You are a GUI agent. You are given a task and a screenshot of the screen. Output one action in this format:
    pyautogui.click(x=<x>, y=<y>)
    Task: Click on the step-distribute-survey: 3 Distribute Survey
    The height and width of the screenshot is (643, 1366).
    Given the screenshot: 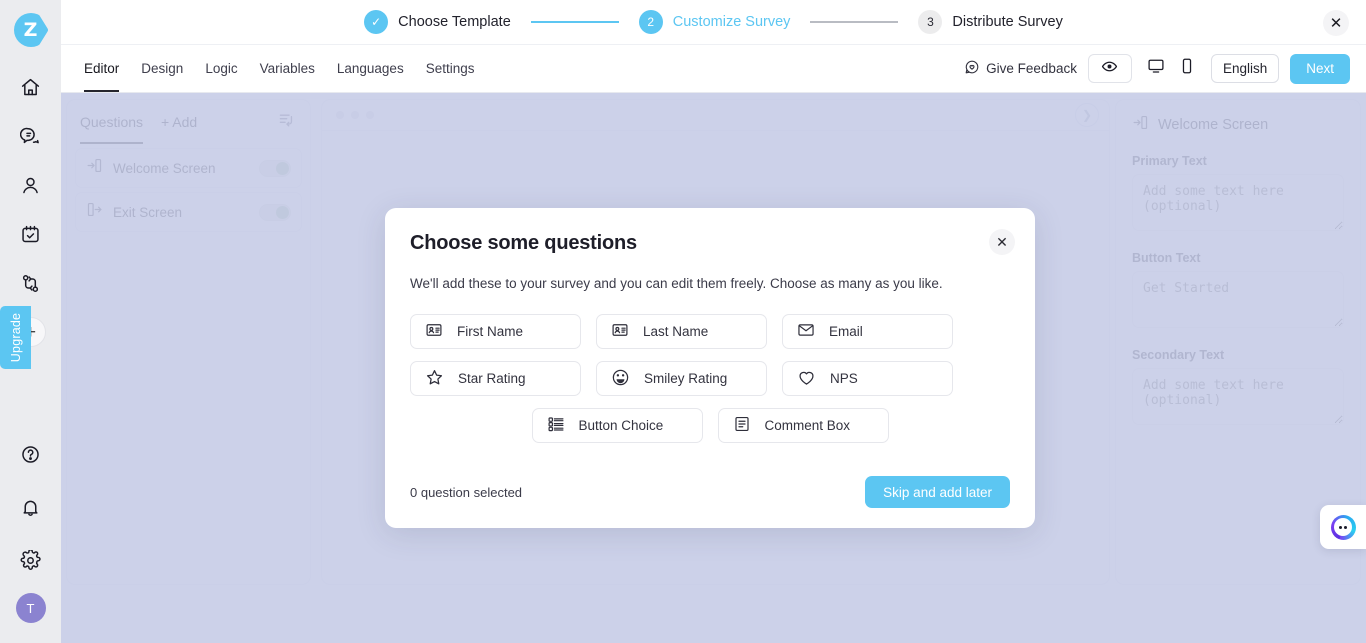 What is the action you would take?
    pyautogui.click(x=990, y=22)
    